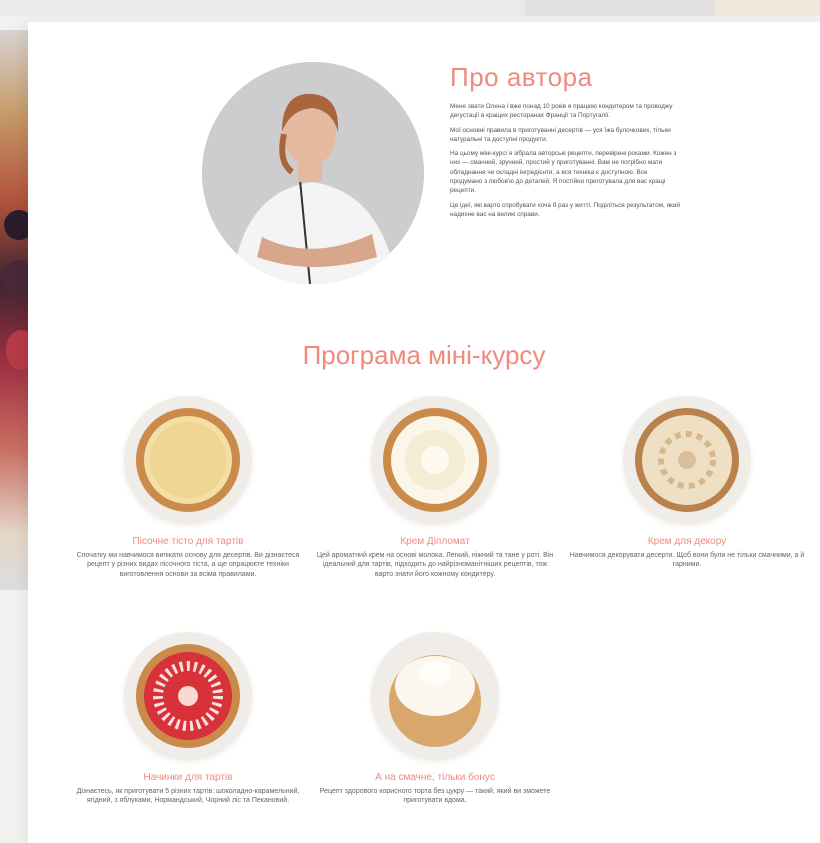 This screenshot has width=820, height=843. I want to click on course-item-title: А на смачне, тільки бонус, so click(435, 777).